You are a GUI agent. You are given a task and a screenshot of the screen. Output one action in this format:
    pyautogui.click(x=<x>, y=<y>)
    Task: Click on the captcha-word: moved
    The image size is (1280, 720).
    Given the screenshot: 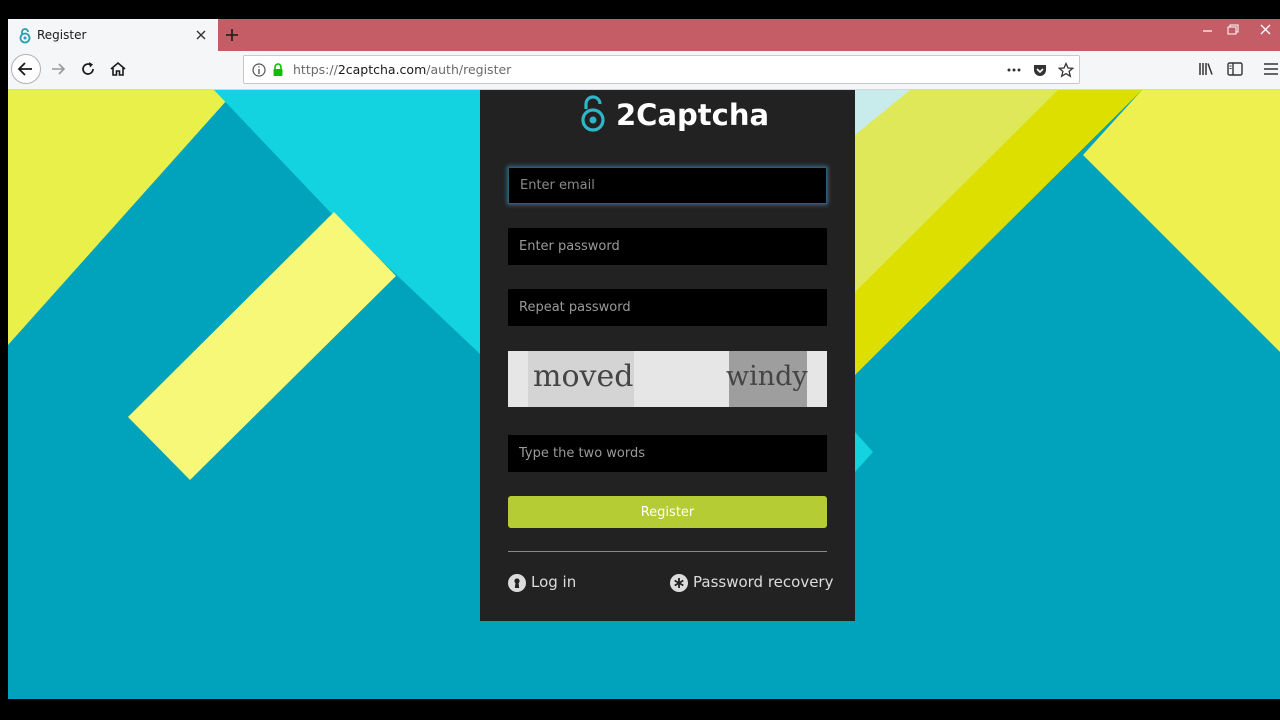 What is the action you would take?
    pyautogui.click(x=583, y=376)
    